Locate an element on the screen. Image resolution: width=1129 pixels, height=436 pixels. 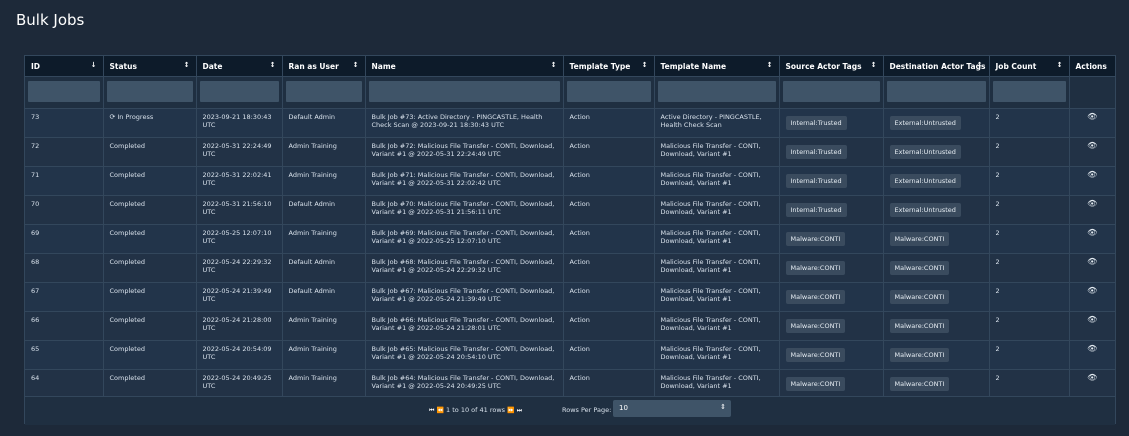
column-header: Status ↕ is located at coordinates (150, 66).